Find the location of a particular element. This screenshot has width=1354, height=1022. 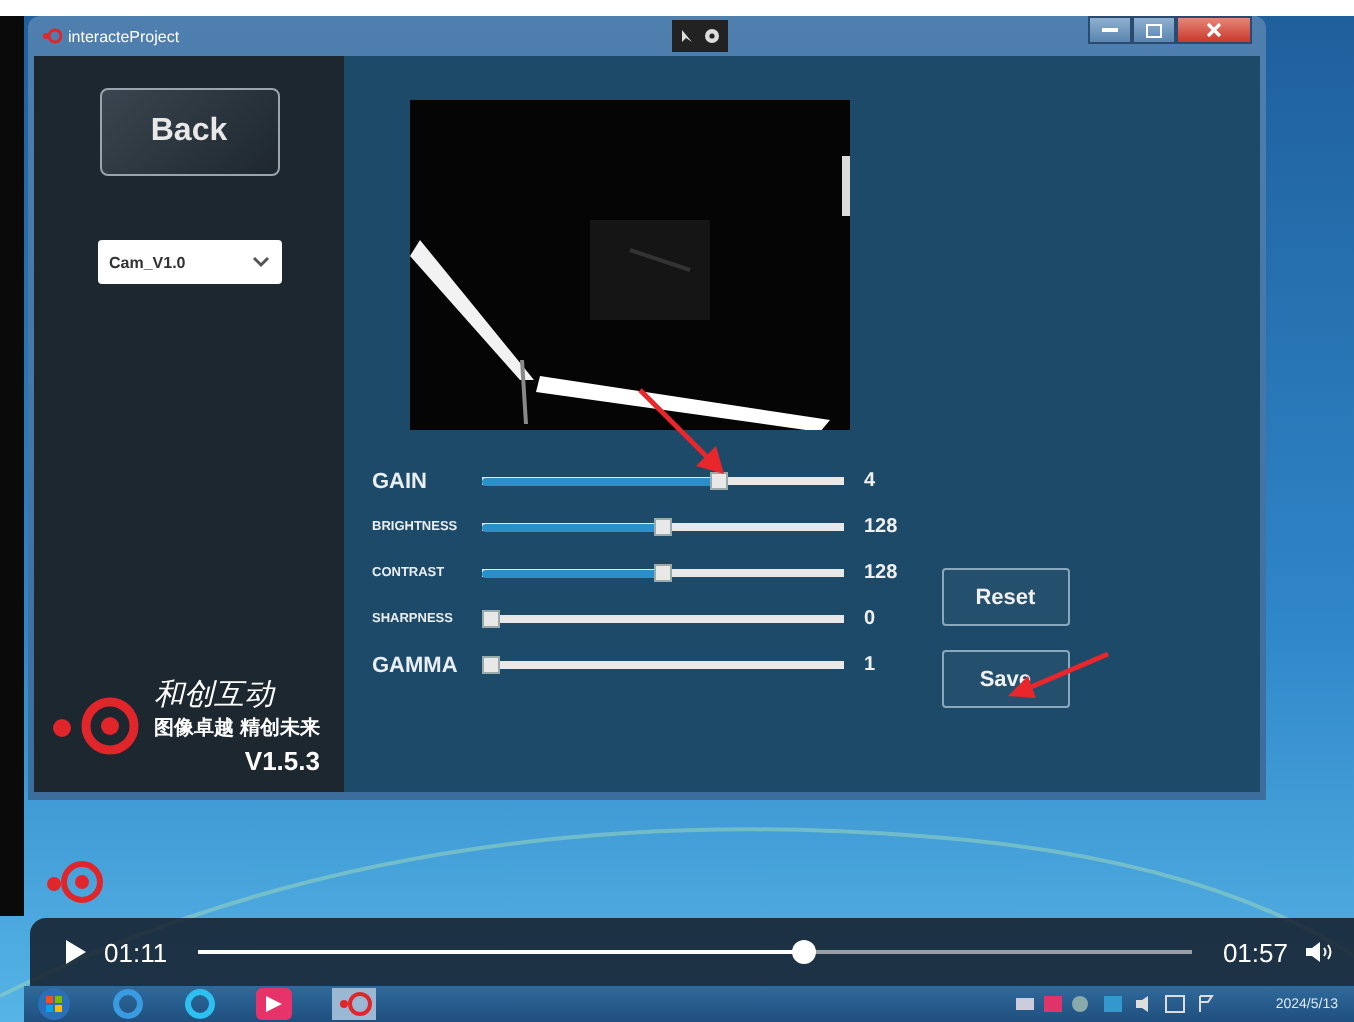

action-button: Reset is located at coordinates (1005, 597).